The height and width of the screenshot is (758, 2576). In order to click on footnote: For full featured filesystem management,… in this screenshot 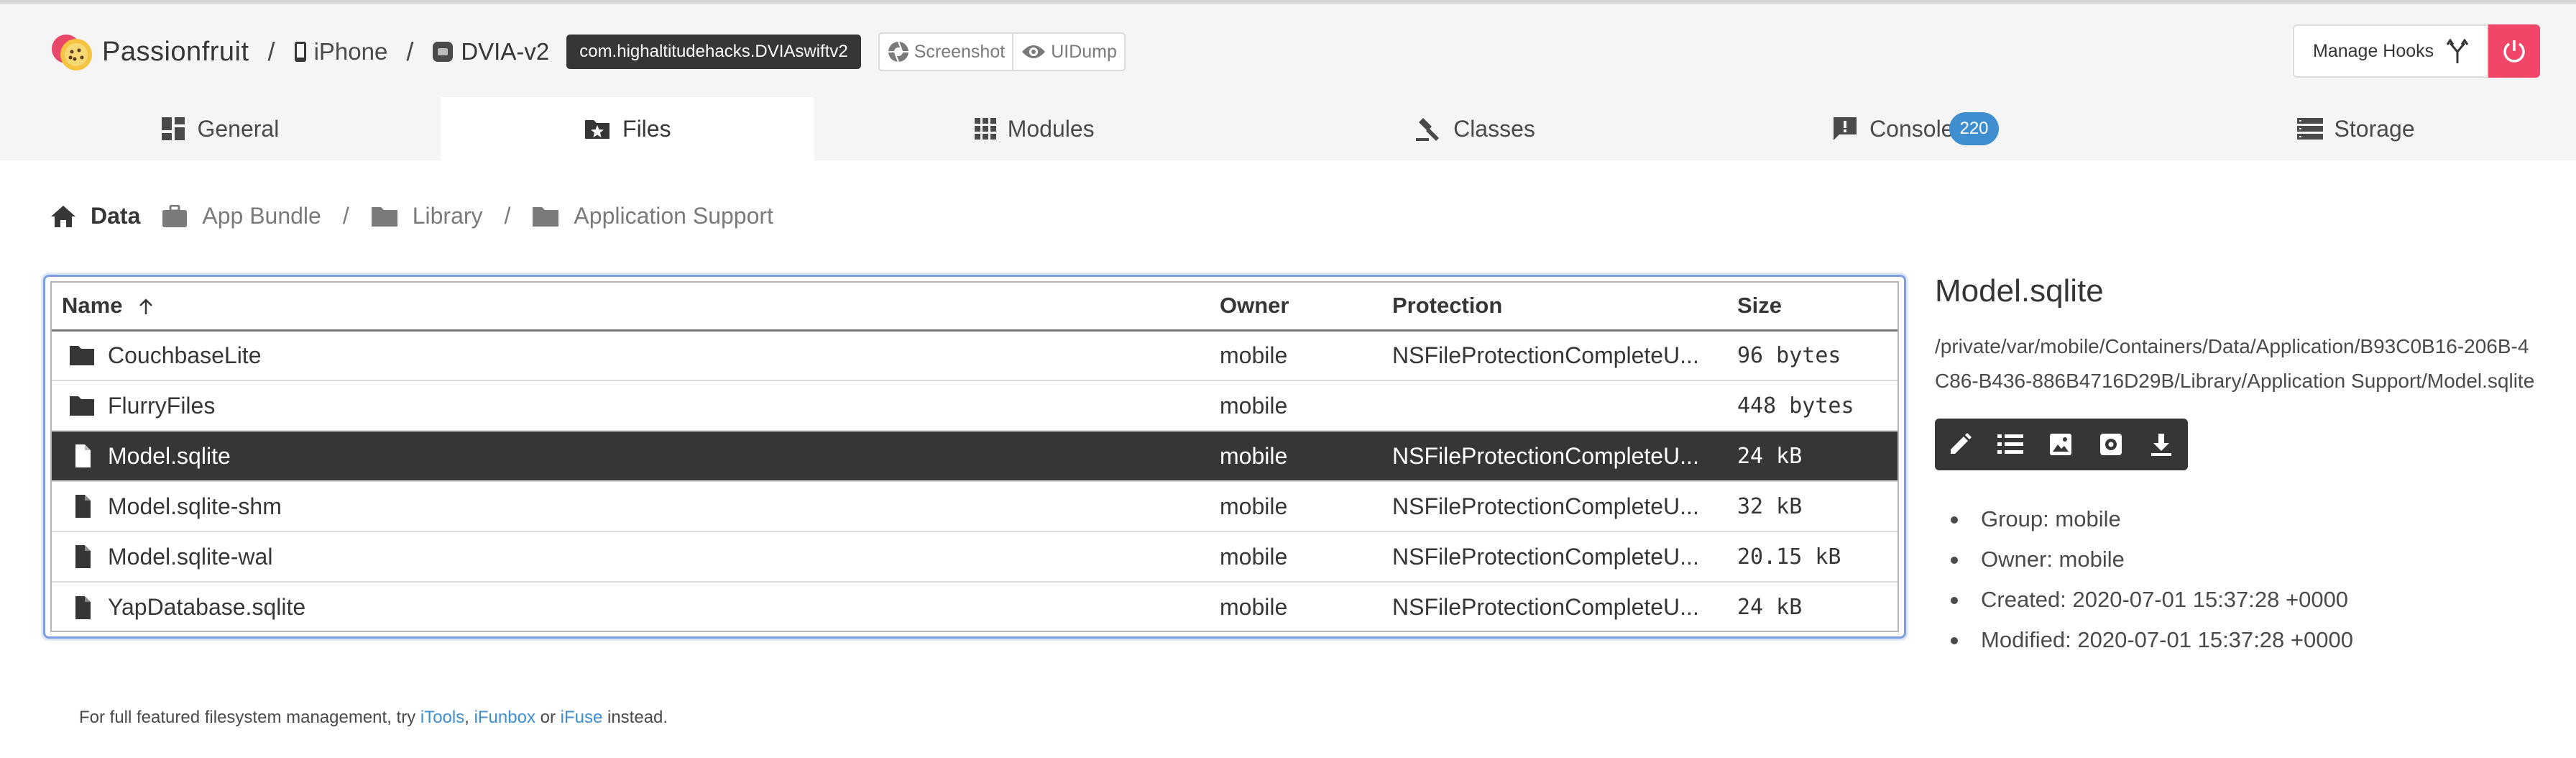, I will do `click(373, 718)`.